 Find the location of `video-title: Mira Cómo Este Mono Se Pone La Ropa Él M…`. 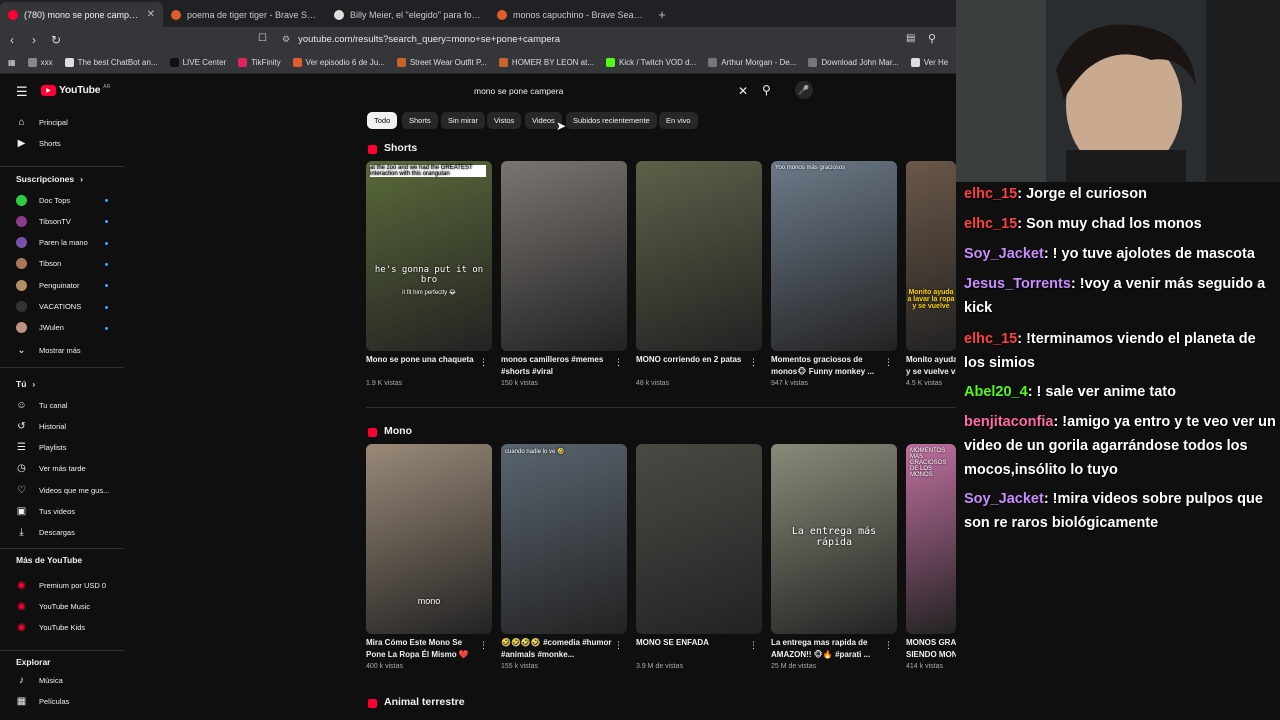

video-title: Mira Cómo Este Mono Se Pone La Ropa Él M… is located at coordinates (422, 648).